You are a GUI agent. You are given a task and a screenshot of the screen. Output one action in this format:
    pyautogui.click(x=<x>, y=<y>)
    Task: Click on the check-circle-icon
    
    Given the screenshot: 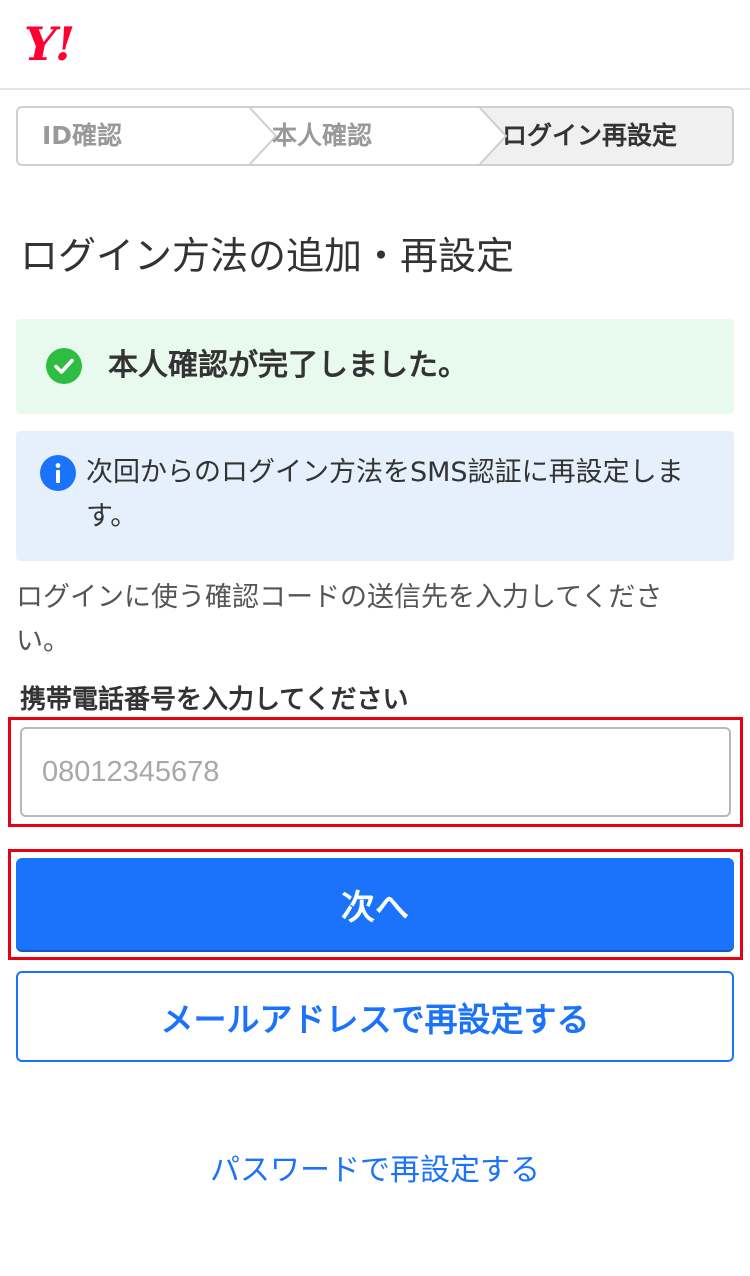 What is the action you would take?
    pyautogui.click(x=64, y=366)
    